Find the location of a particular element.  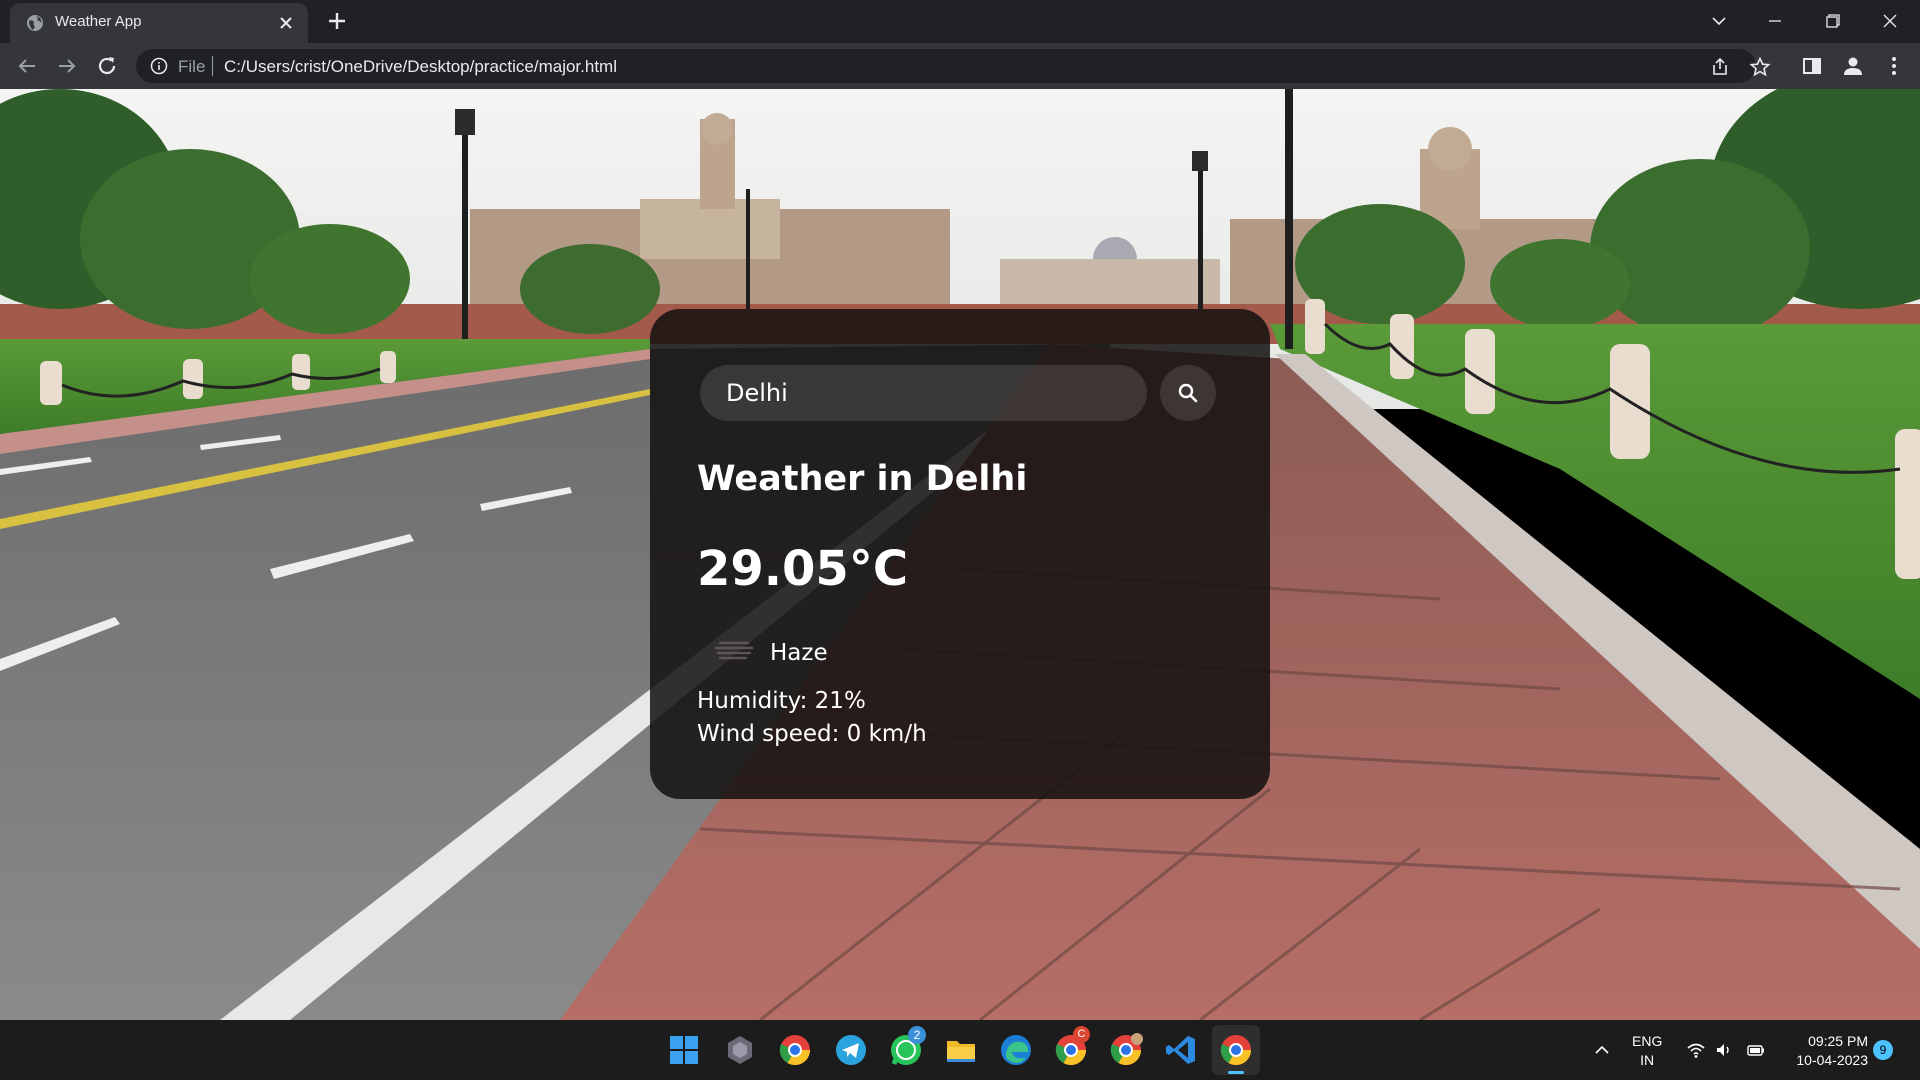

edge-icon is located at coordinates (1016, 1050).